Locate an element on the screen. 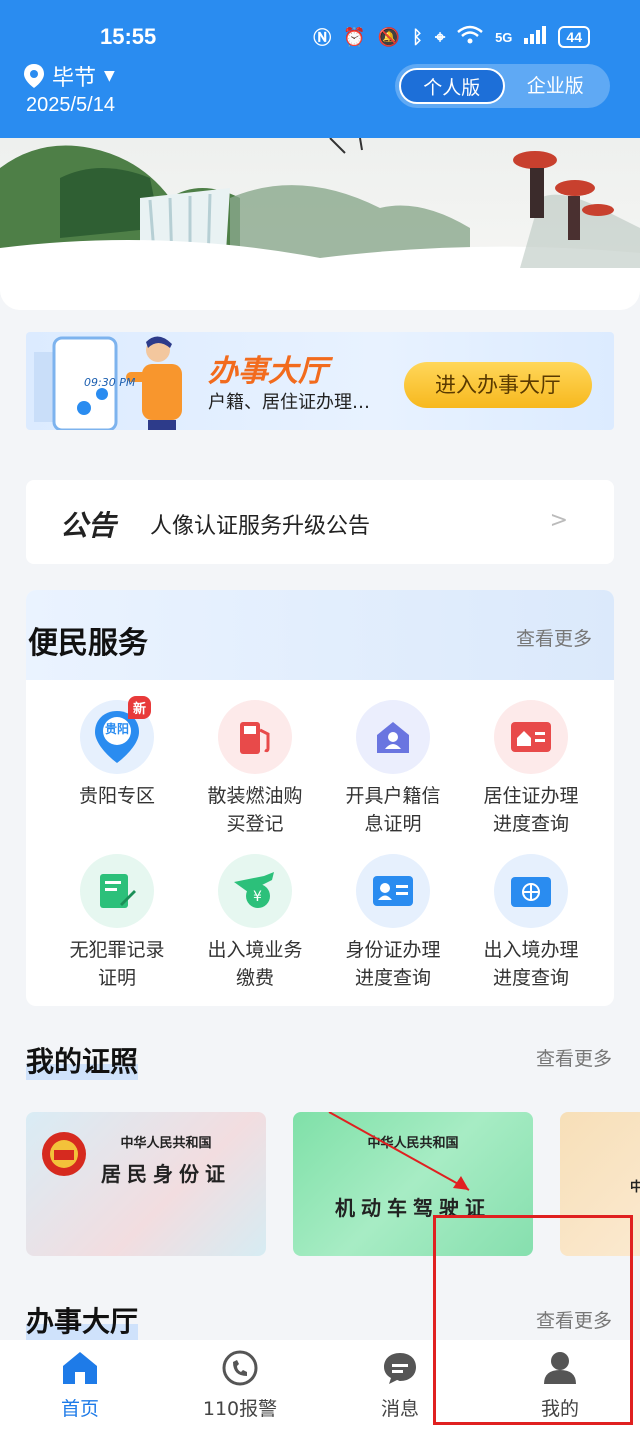  chat-bubble-icon is located at coordinates (400, 1368).